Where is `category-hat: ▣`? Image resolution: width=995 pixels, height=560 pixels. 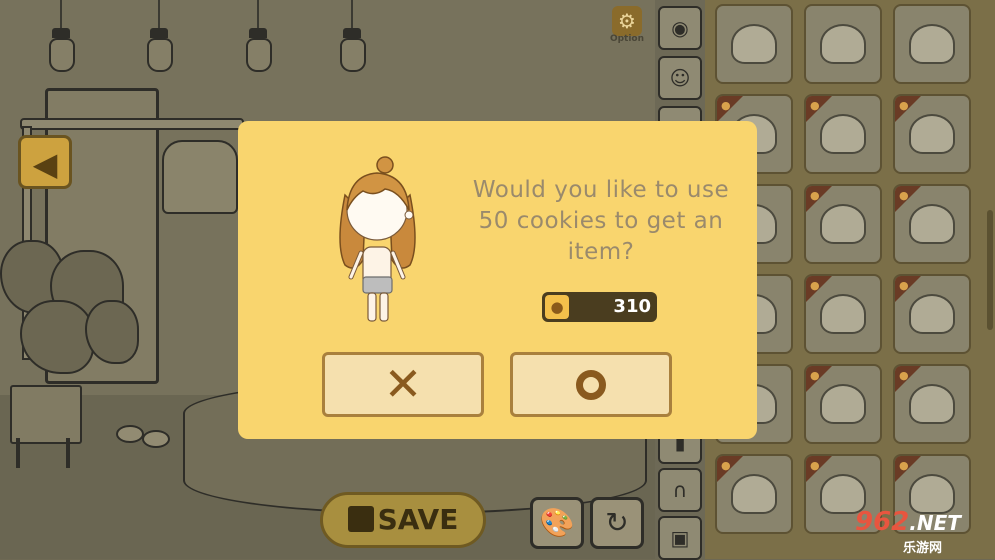 category-hat: ▣ is located at coordinates (680, 538).